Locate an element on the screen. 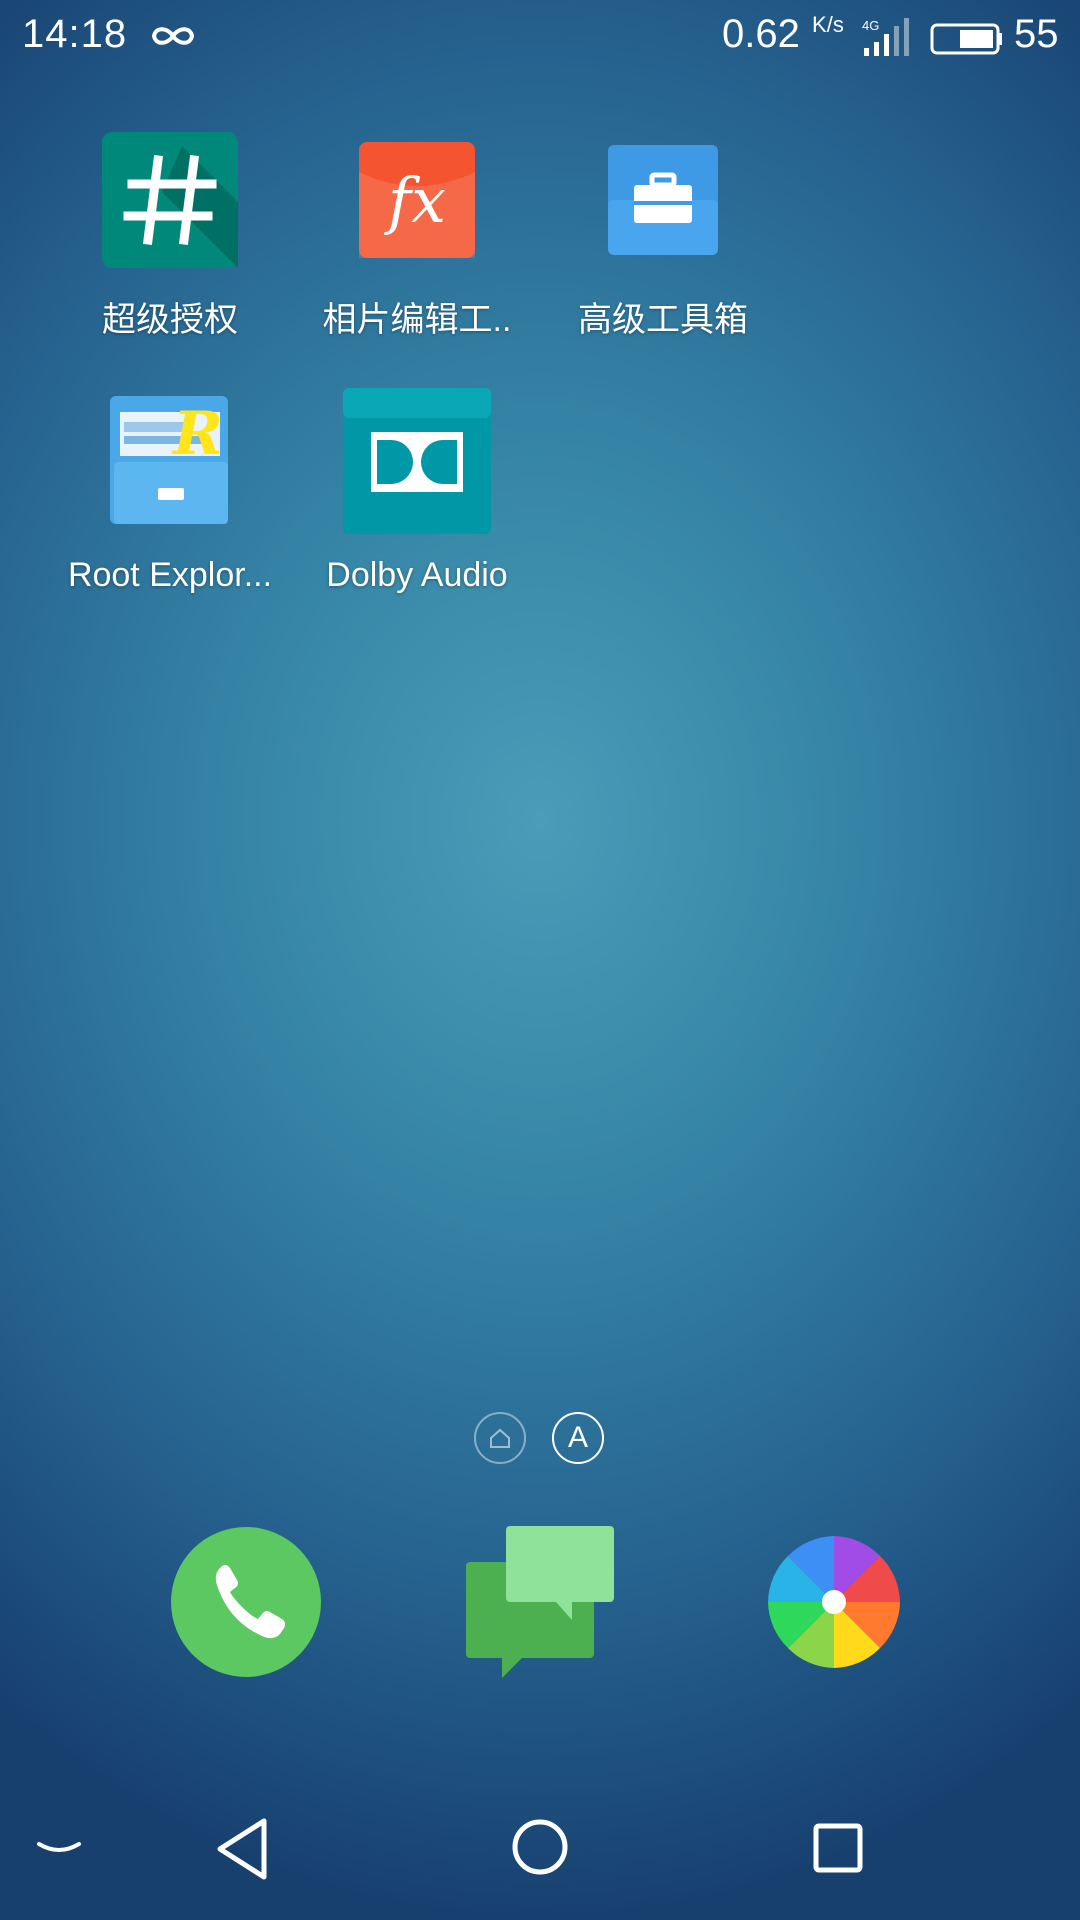 Image resolution: width=1080 pixels, height=1920 pixels. pinwheel-icon is located at coordinates (834, 1602).